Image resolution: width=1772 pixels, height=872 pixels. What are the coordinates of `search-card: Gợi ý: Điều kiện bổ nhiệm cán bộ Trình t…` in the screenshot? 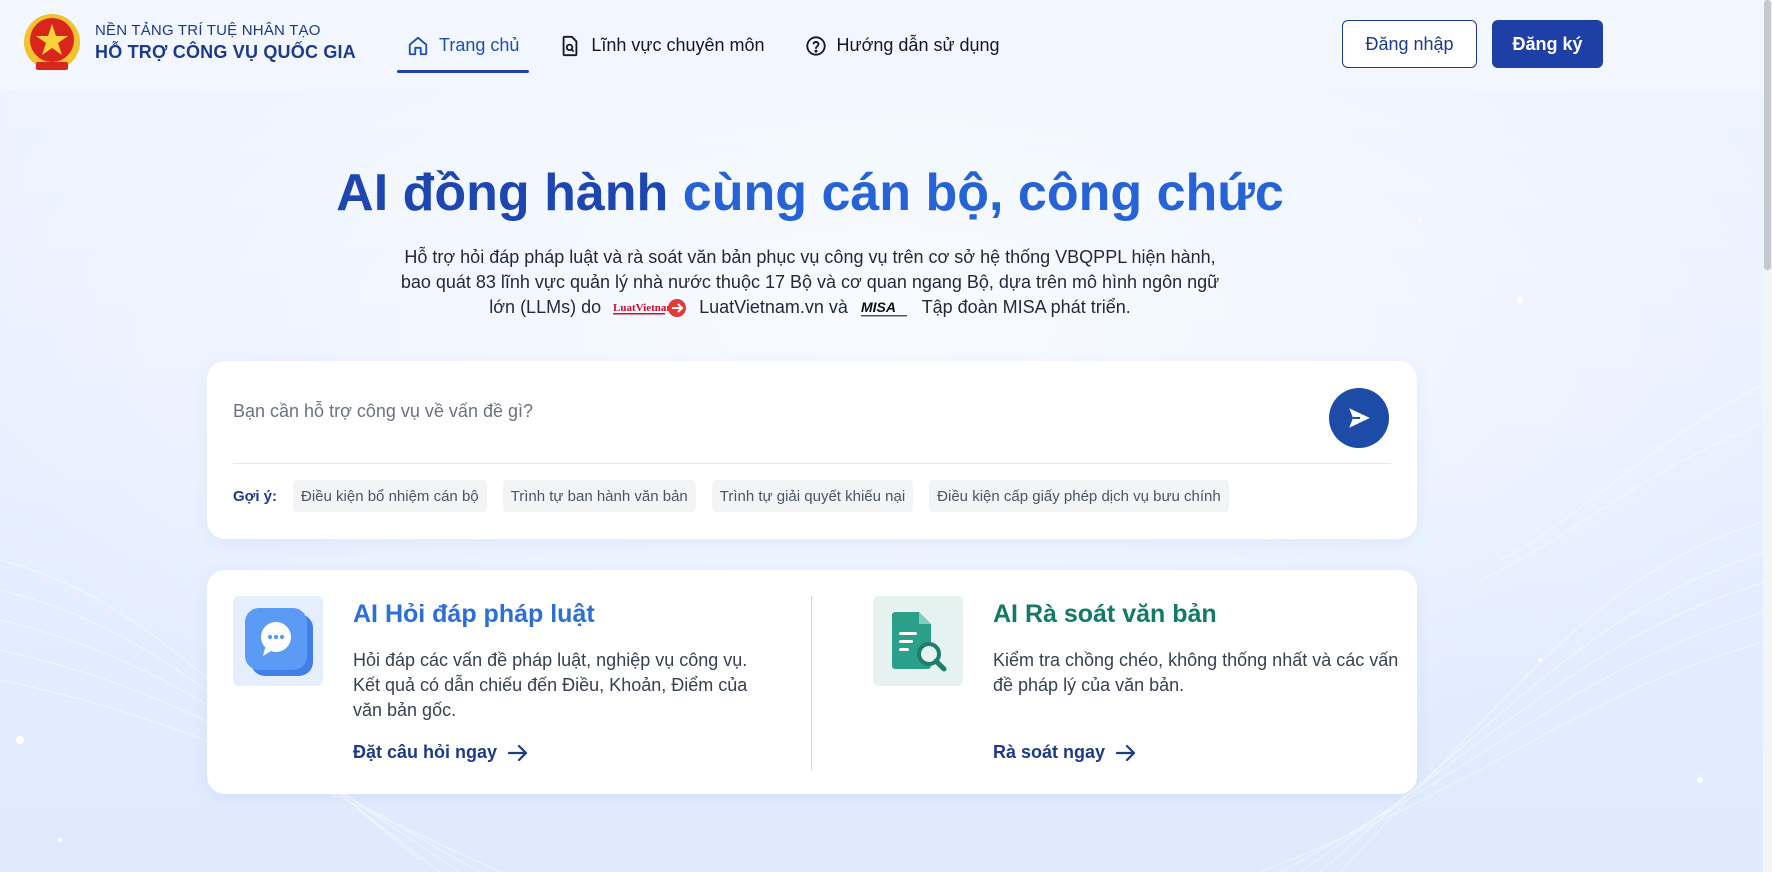 It's located at (812, 450).